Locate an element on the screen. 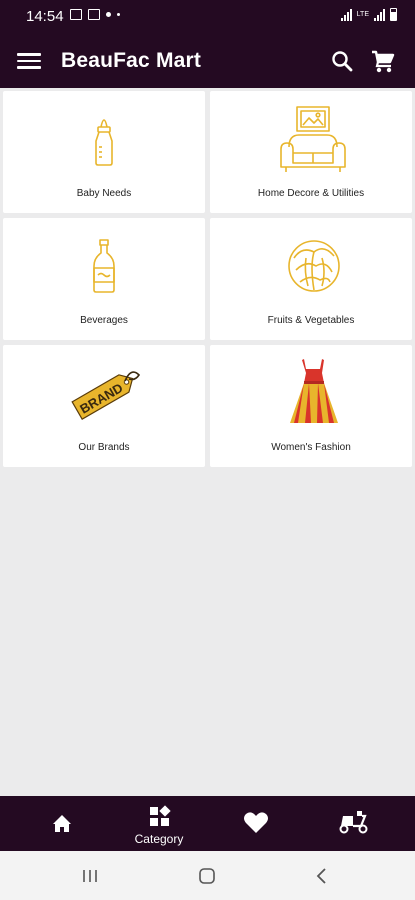 The image size is (415, 900). home-button-icon is located at coordinates (207, 876).